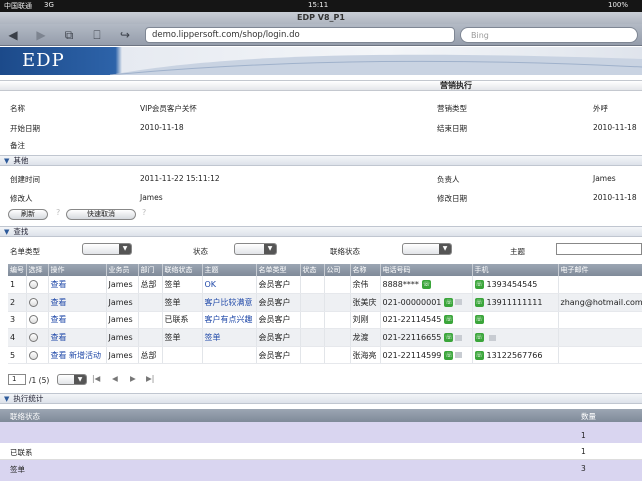  Describe the element at coordinates (17, 379) in the screenshot. I see `page-number-input: 1` at that location.